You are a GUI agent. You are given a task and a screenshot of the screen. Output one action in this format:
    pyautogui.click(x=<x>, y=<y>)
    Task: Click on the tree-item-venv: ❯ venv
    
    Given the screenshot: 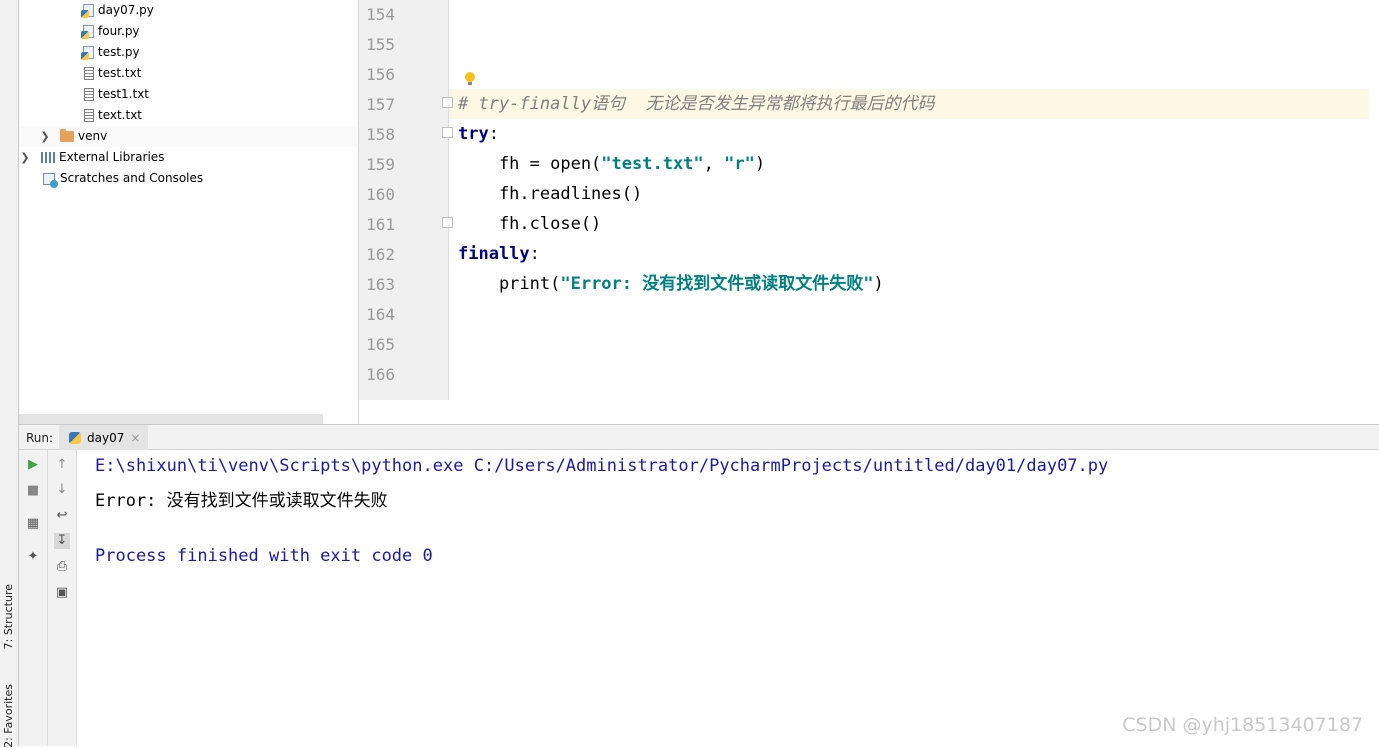 What is the action you would take?
    pyautogui.click(x=188, y=136)
    